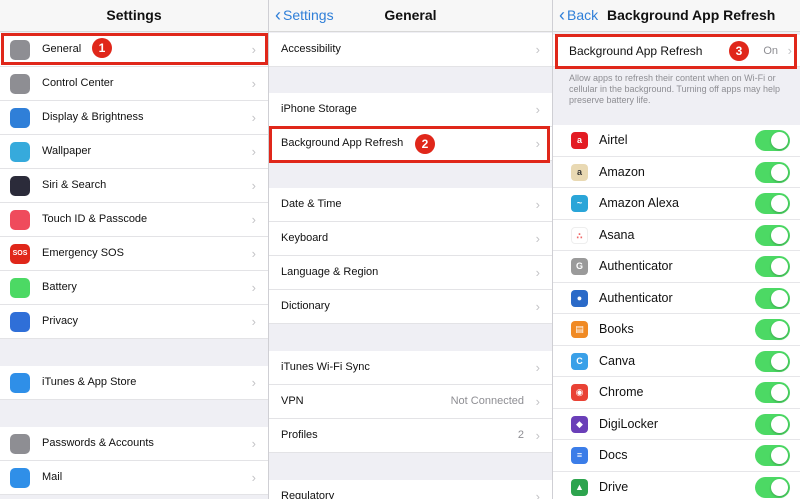 The width and height of the screenshot is (800, 499). Describe the element at coordinates (410, 402) in the screenshot. I see `general-item: VPN Not Connected ›` at that location.